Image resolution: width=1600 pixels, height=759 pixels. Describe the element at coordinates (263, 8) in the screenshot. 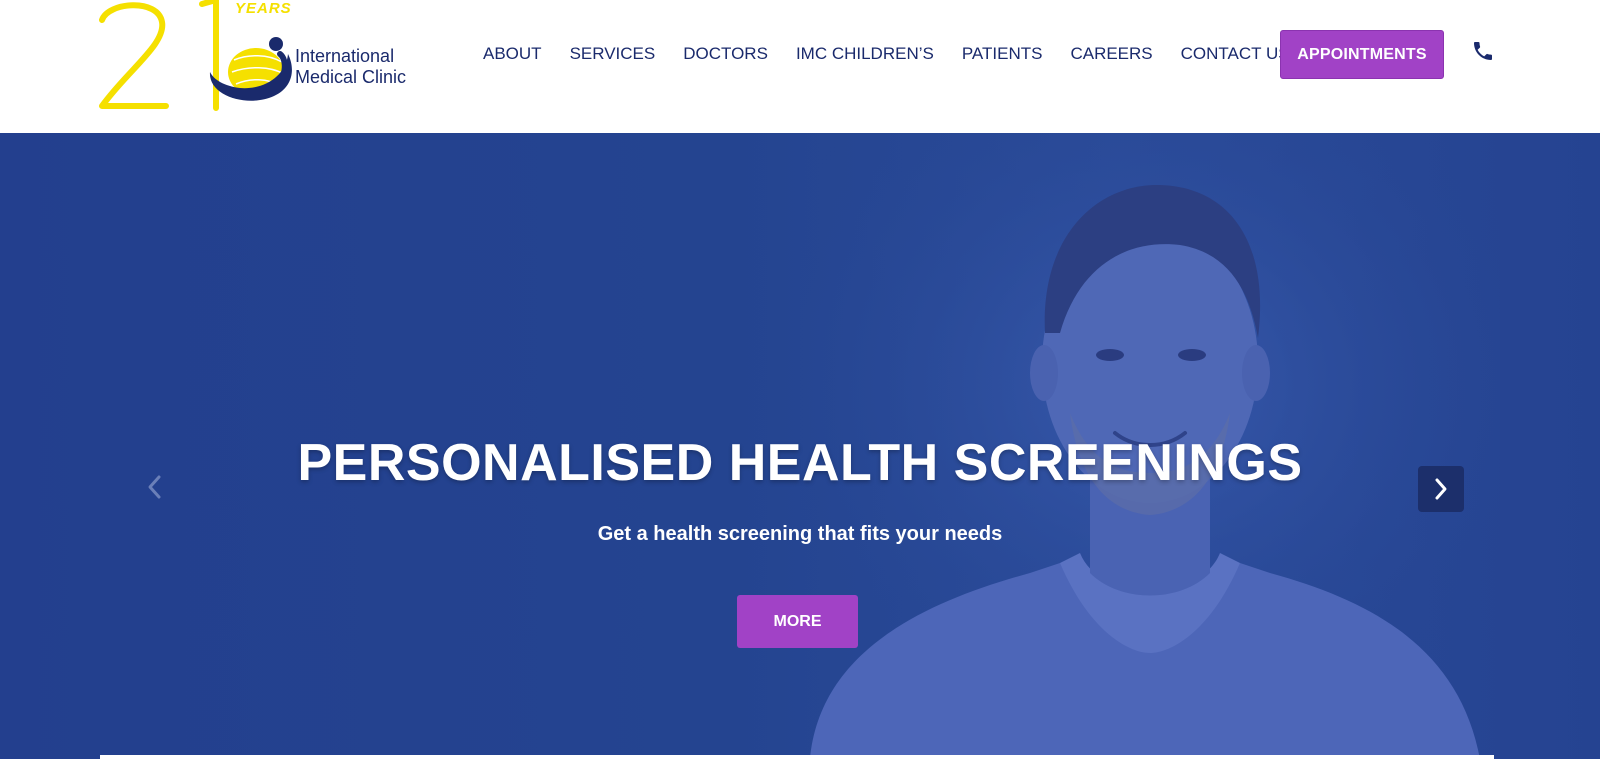

I see `logo-years-label: YEARS` at that location.